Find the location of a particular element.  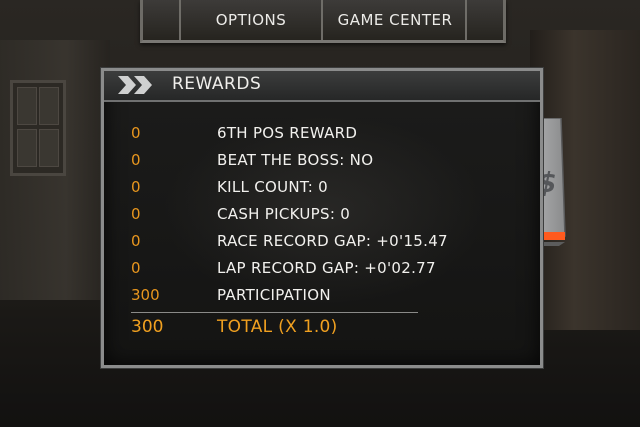

total-value: 300 is located at coordinates (147, 327).